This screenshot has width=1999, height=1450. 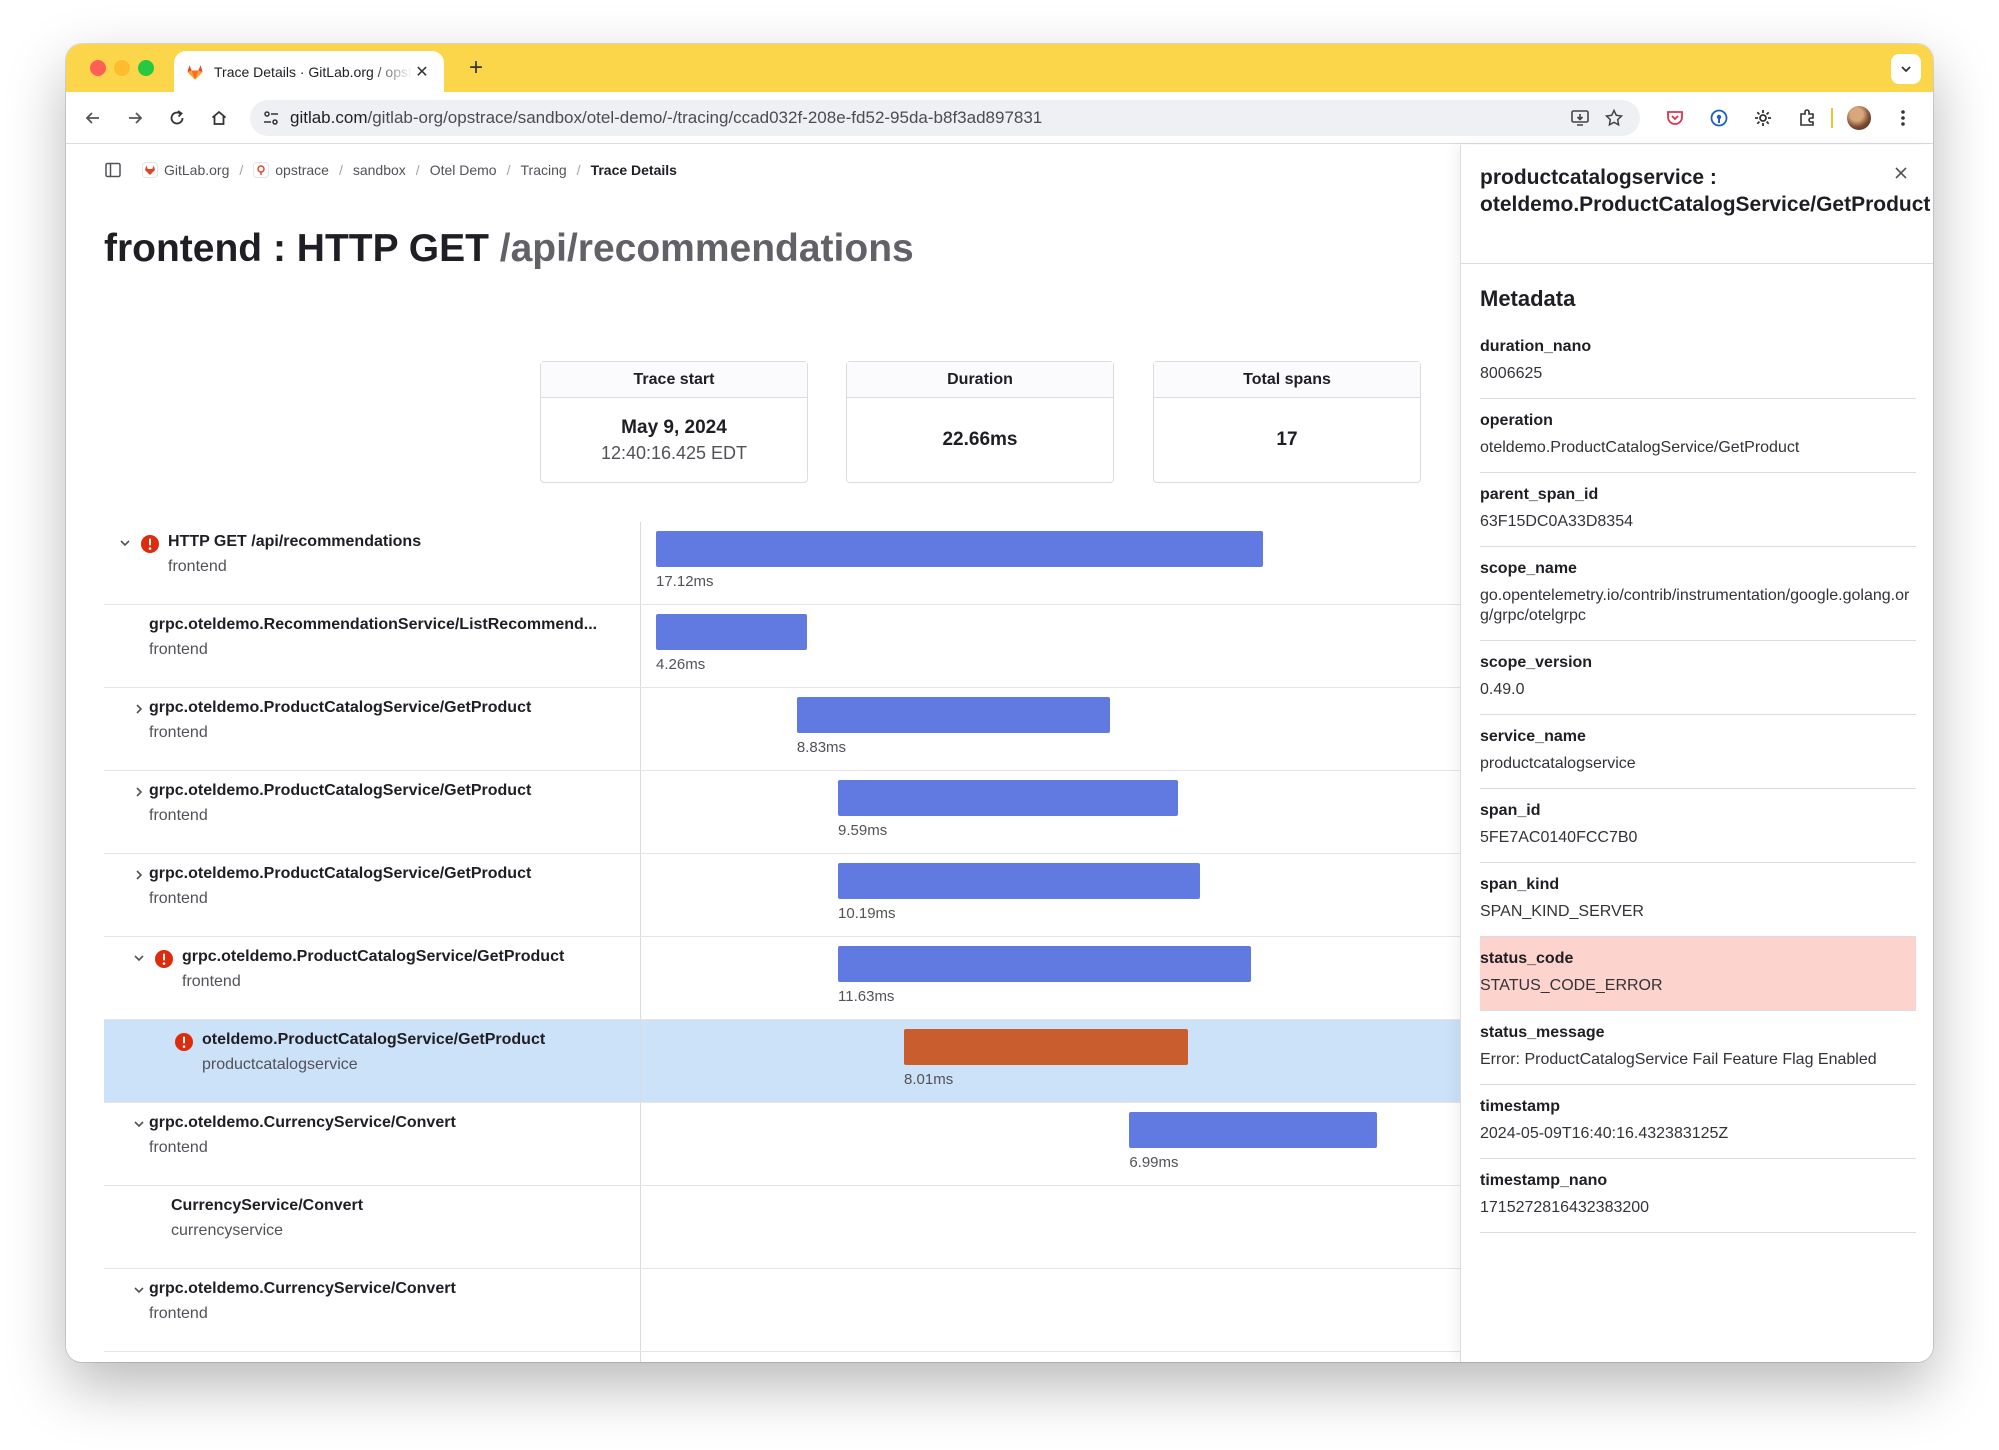 I want to click on maximize-window-button, so click(x=146, y=68).